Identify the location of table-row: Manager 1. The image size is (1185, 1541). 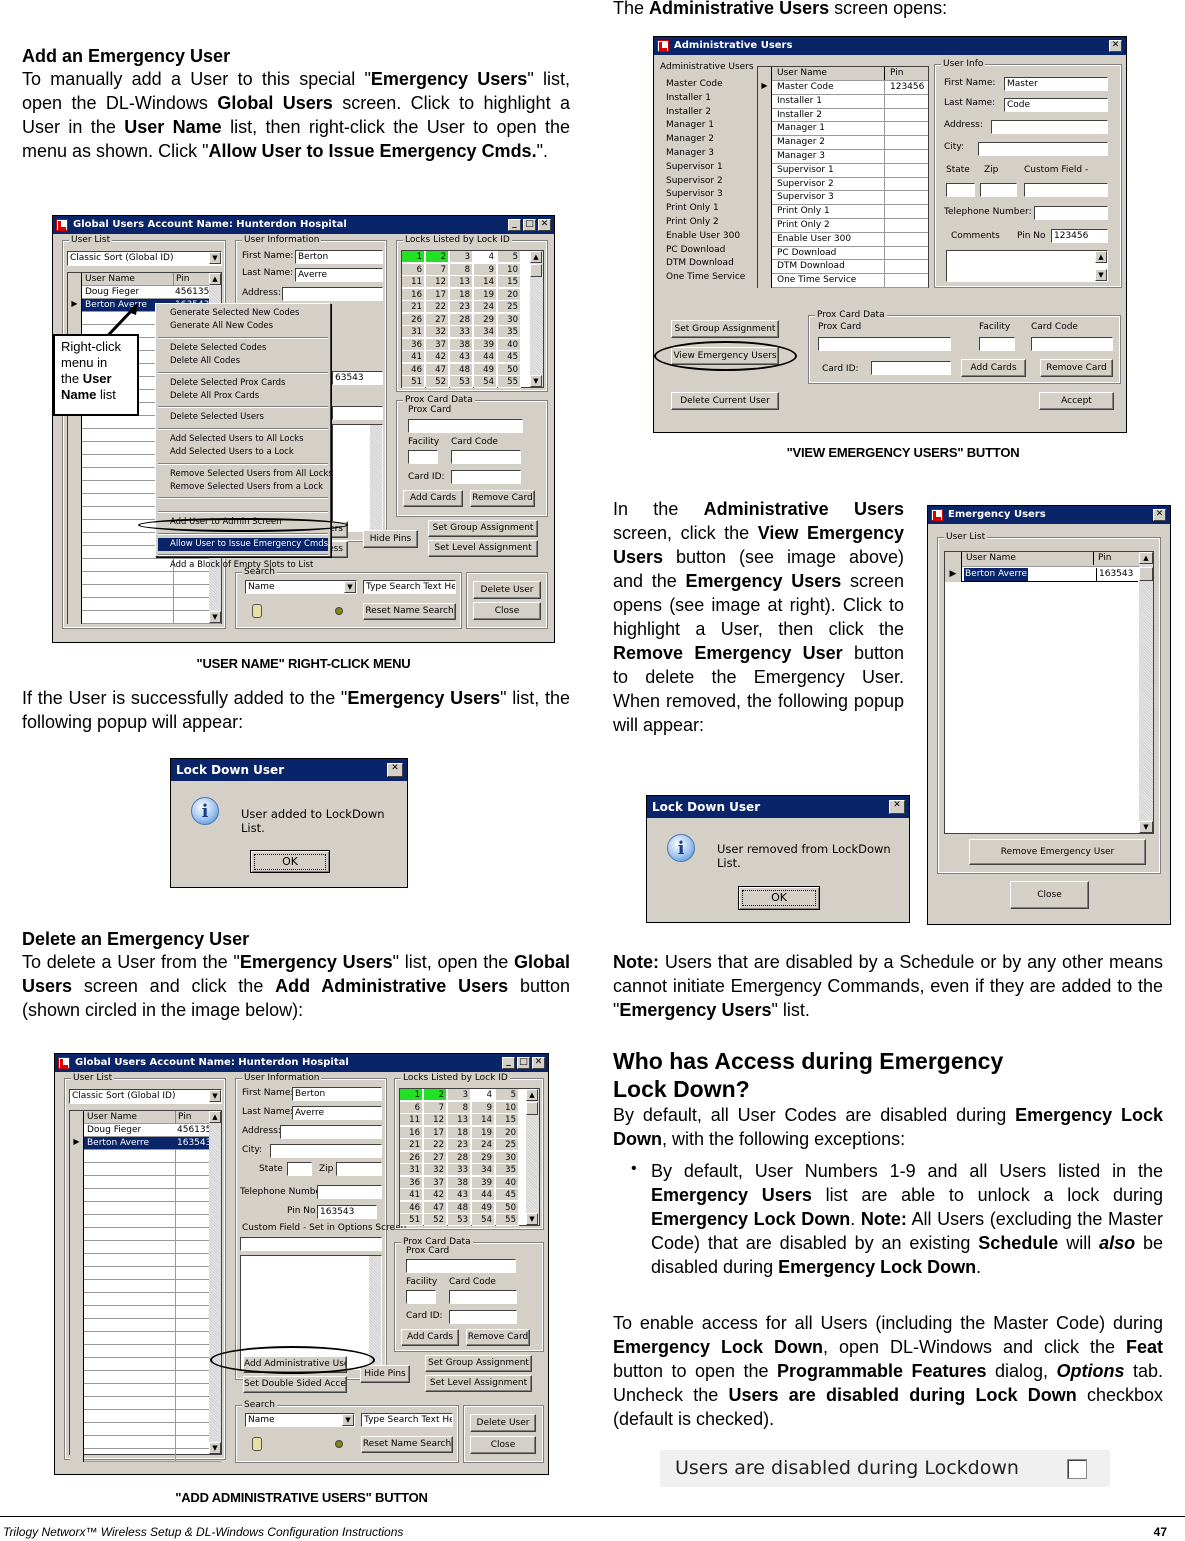
(843, 129).